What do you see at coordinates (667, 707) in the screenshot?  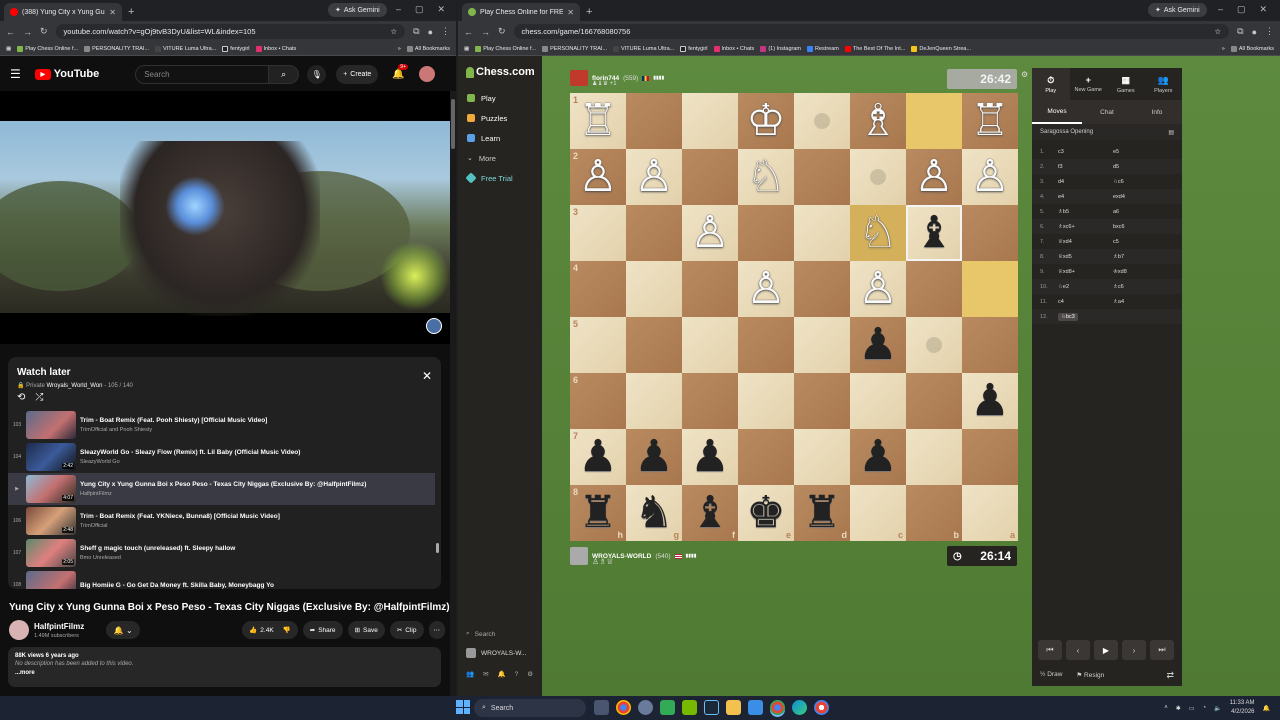 I see `media-icon` at bounding box center [667, 707].